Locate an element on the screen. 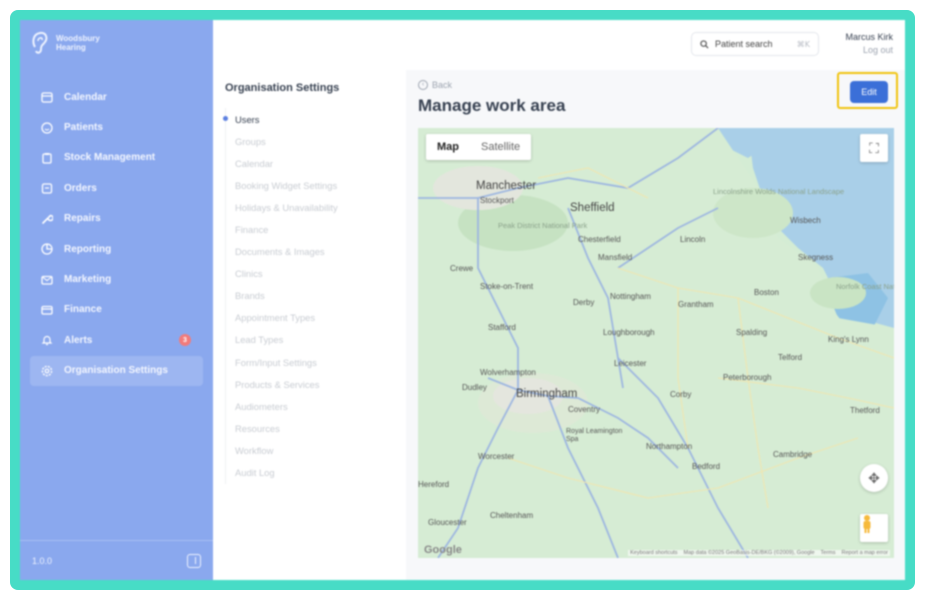 The image size is (925, 600). back-label: Back is located at coordinates (442, 85).